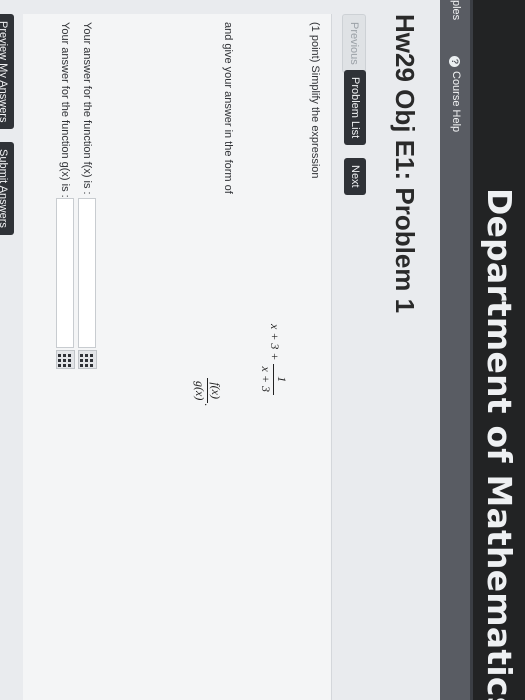 The width and height of the screenshot is (525, 700). What do you see at coordinates (87, 273) in the screenshot?
I see `answer-f-input` at bounding box center [87, 273].